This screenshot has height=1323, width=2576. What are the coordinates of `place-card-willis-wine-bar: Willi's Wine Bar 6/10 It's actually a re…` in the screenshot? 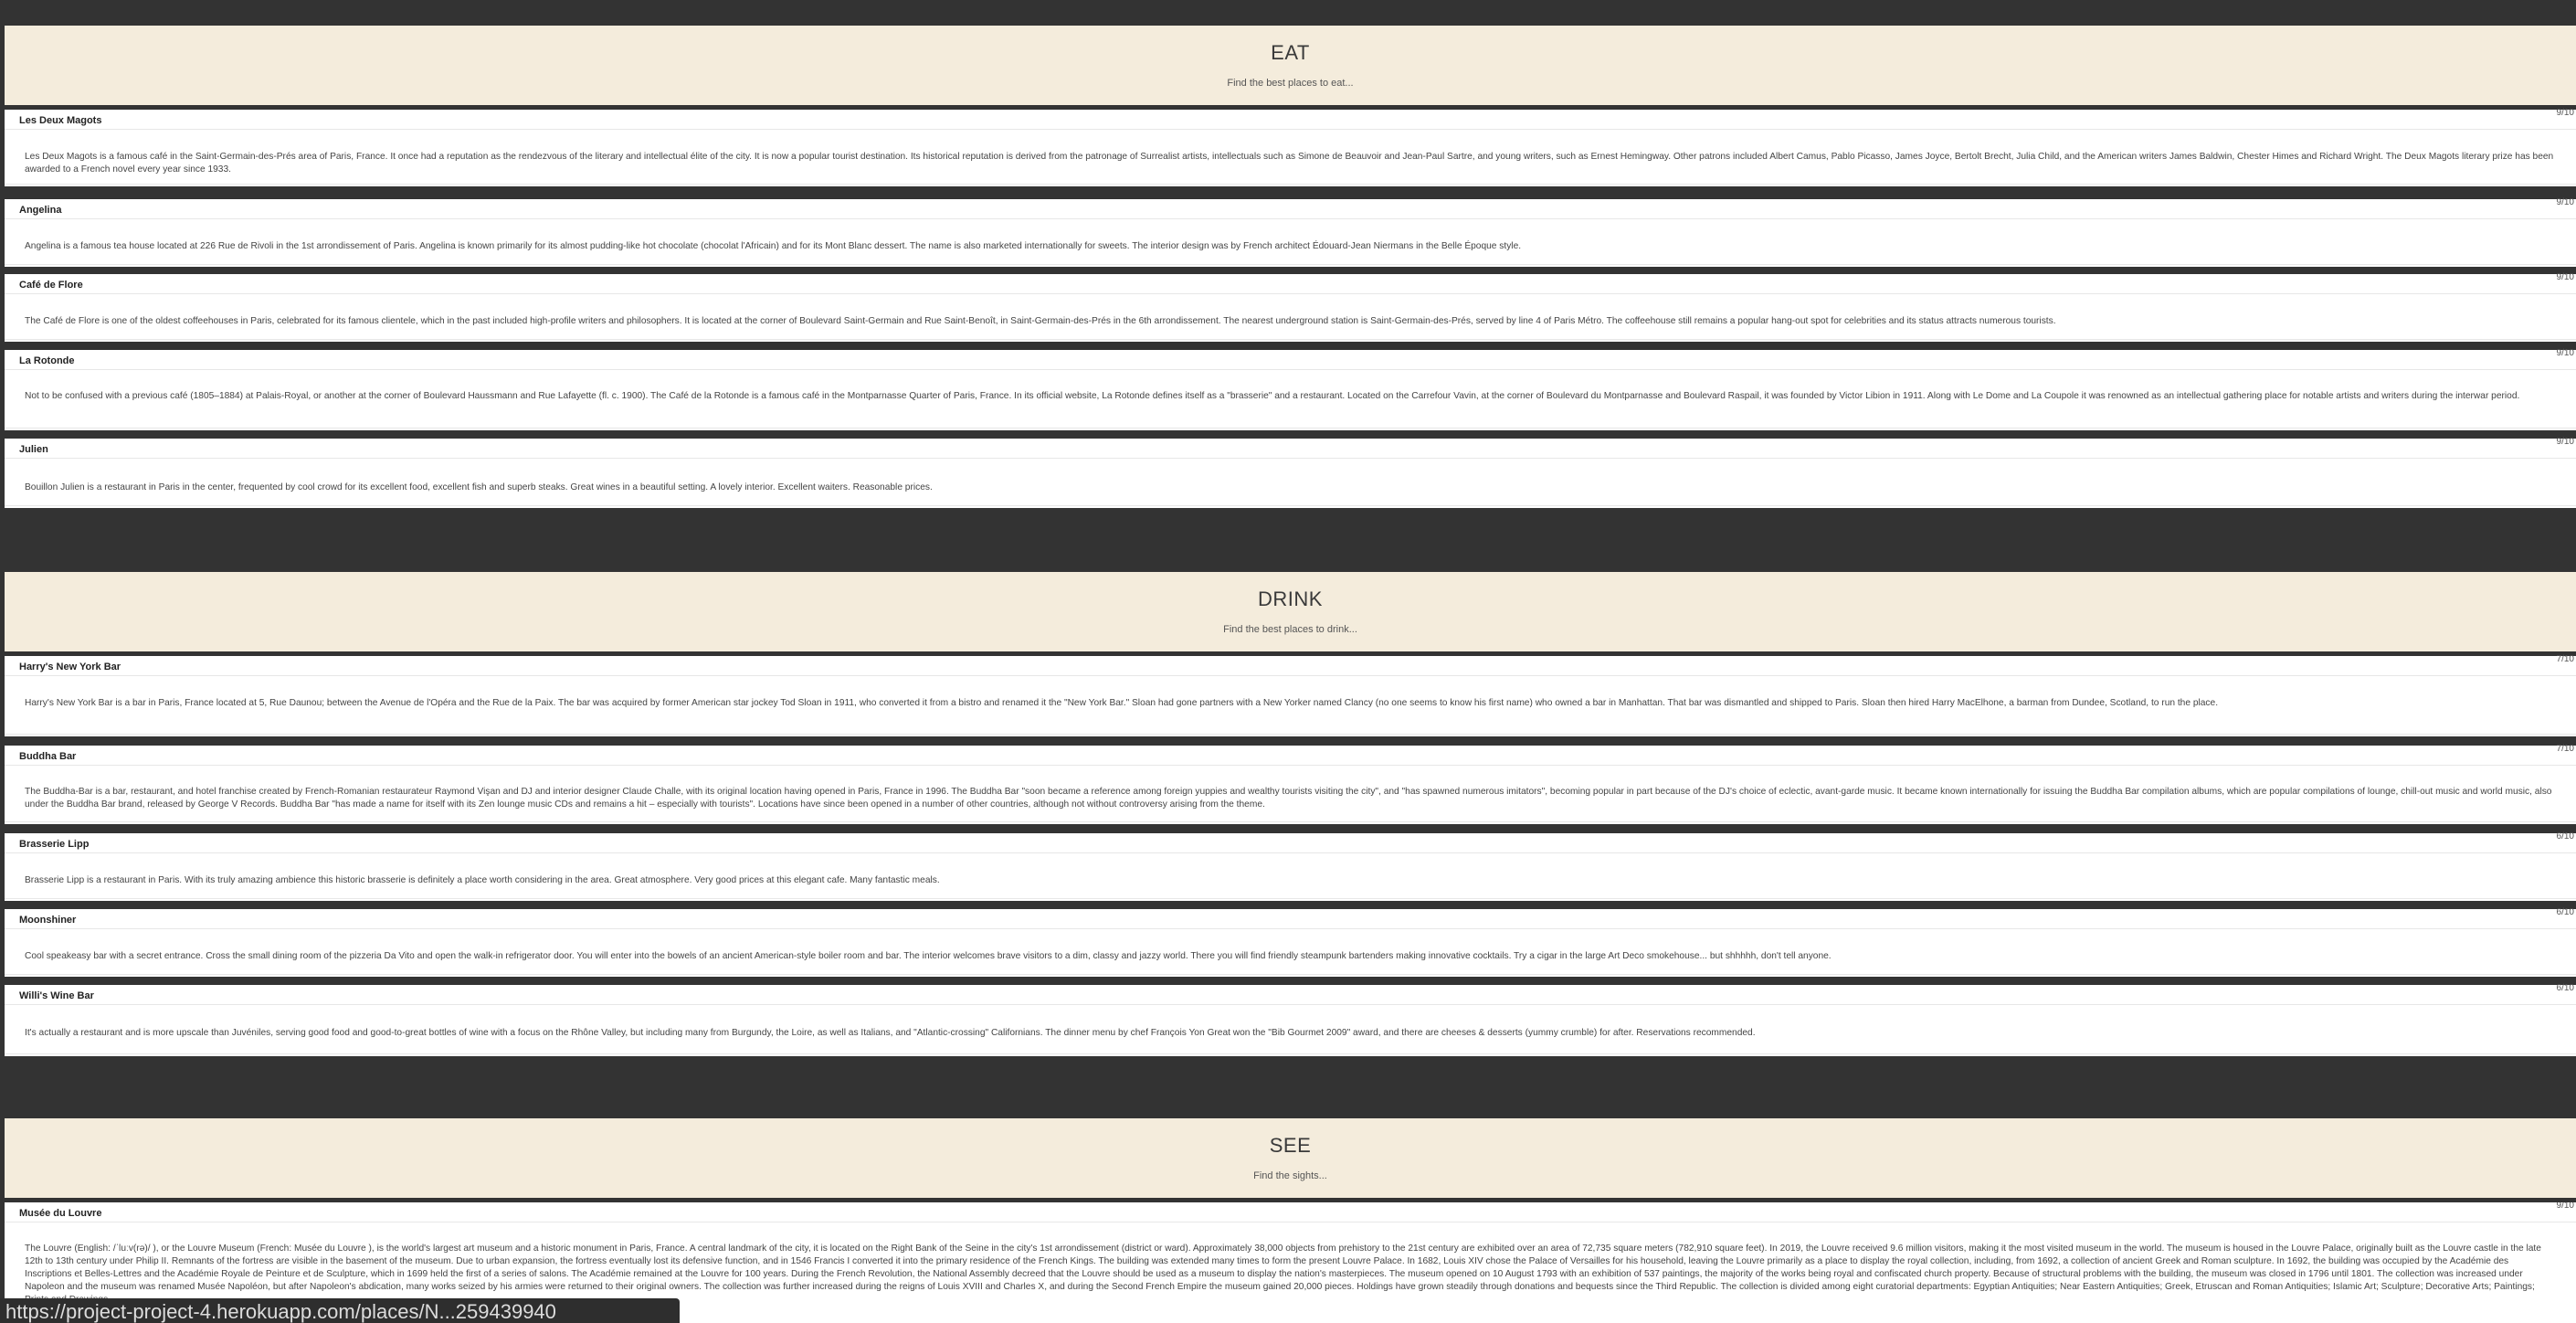 It's located at (1290, 1019).